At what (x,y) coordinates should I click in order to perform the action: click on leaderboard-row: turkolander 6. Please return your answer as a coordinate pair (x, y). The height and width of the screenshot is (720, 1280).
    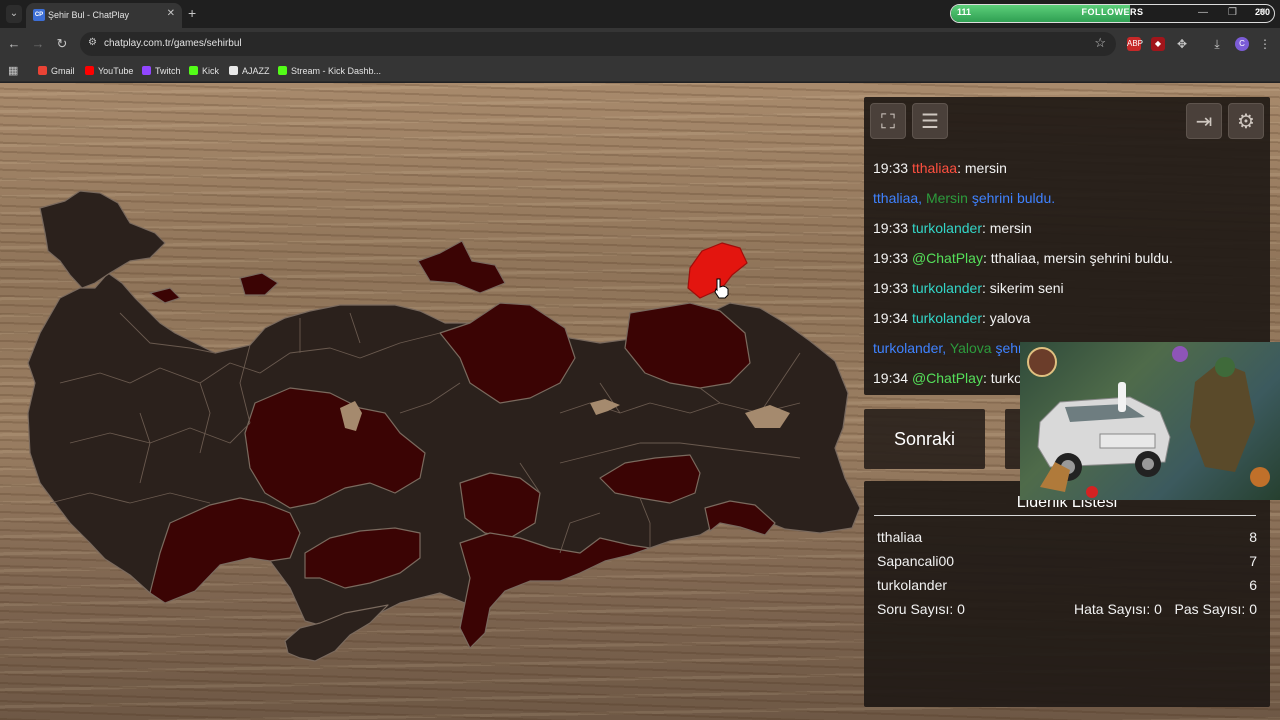
    Looking at the image, I should click on (1067, 585).